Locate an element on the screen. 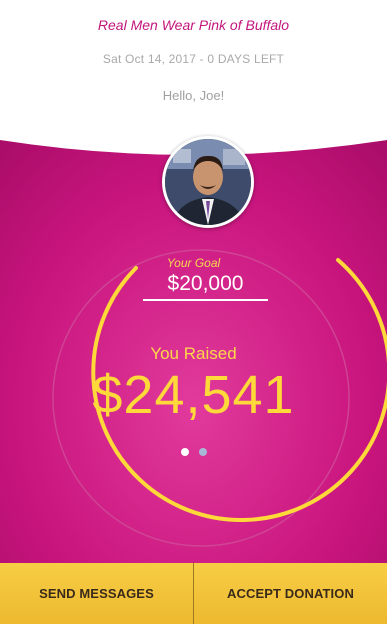  goal-label: Your Goal is located at coordinates (193, 263).